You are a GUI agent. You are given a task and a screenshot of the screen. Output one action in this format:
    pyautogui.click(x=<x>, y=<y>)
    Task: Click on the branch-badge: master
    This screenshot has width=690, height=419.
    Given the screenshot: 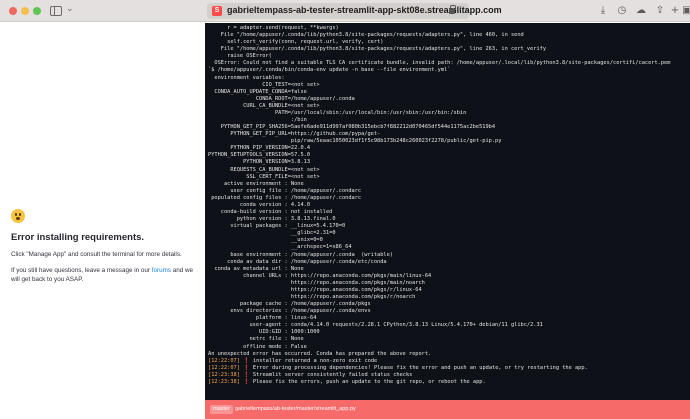 What is the action you would take?
    pyautogui.click(x=221, y=409)
    